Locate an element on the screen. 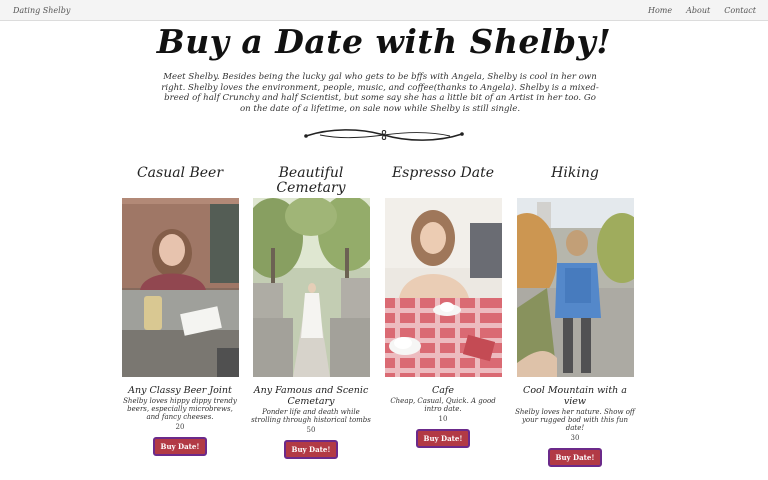 Image resolution: width=768 pixels, height=480 pixels. beer-photo is located at coordinates (180, 287).